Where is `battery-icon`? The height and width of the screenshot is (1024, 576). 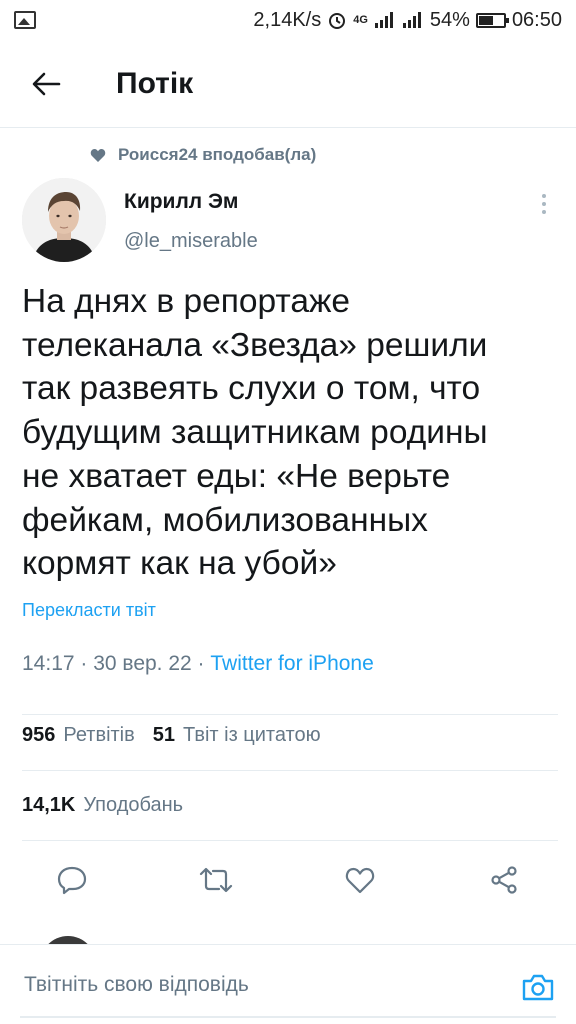 battery-icon is located at coordinates (492, 20).